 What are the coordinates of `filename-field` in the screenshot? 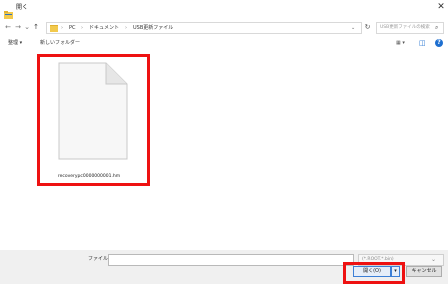 It's located at (231, 260).